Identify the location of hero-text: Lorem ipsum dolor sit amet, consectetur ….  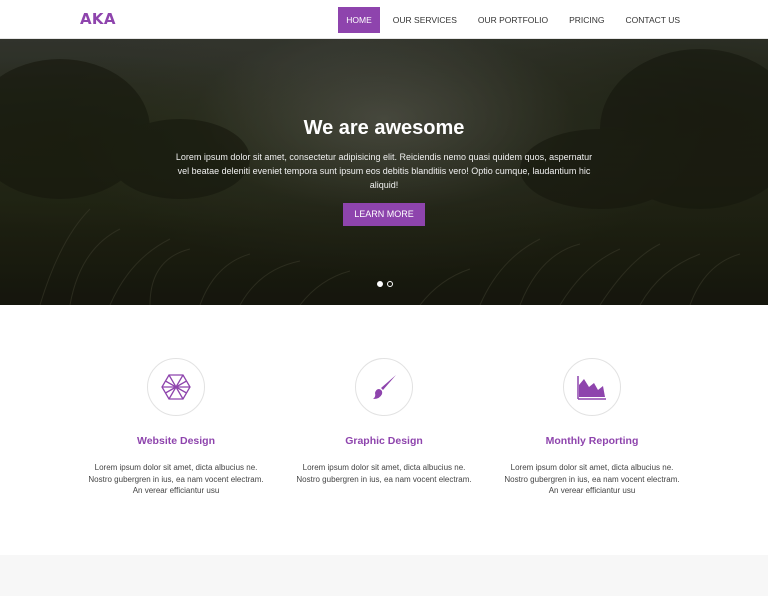
(384, 171).